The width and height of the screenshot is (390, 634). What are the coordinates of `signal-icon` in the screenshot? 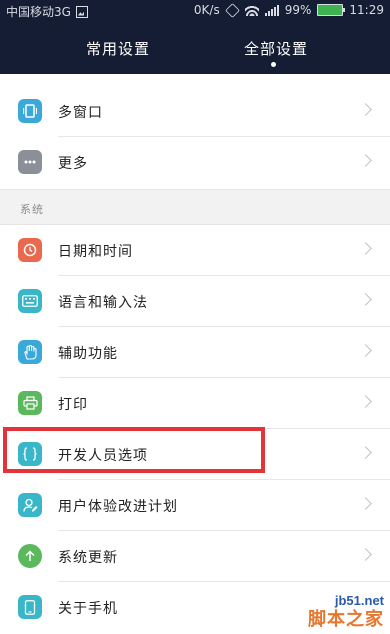 It's located at (271, 10).